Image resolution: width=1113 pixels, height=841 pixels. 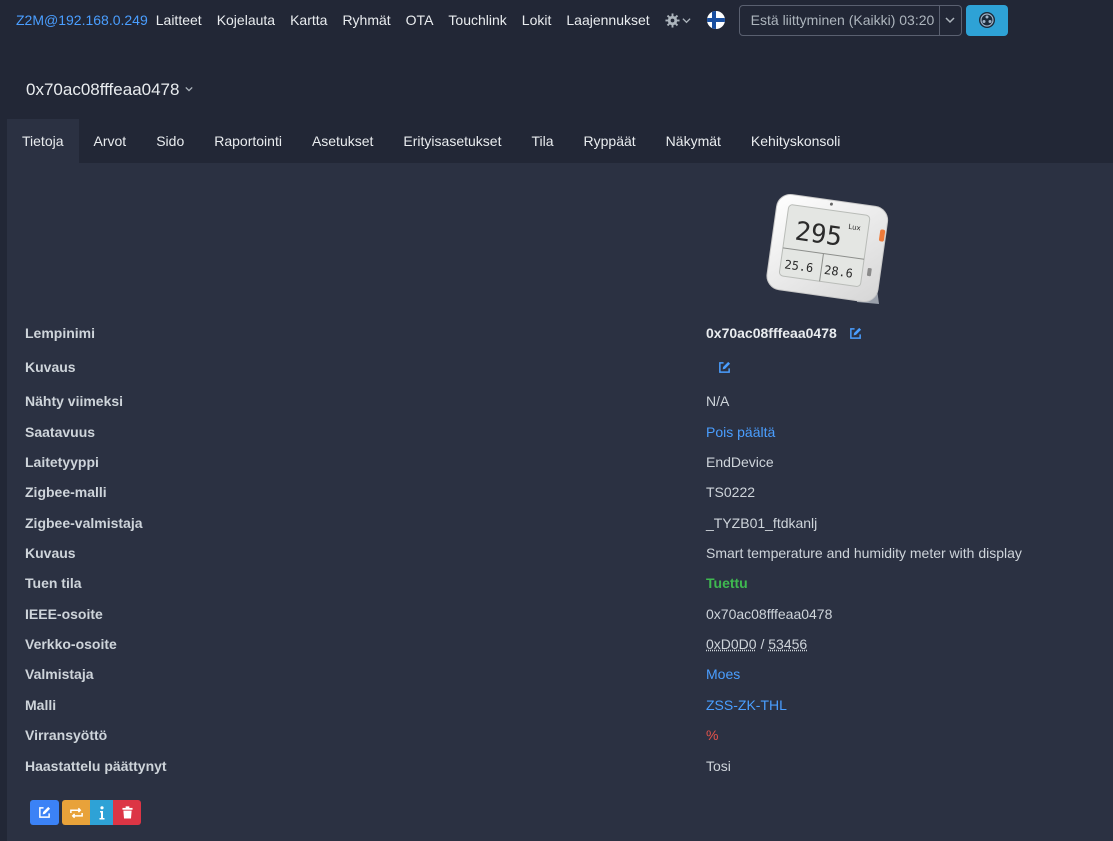 I want to click on info-label: Lempinimi, so click(x=60, y=333).